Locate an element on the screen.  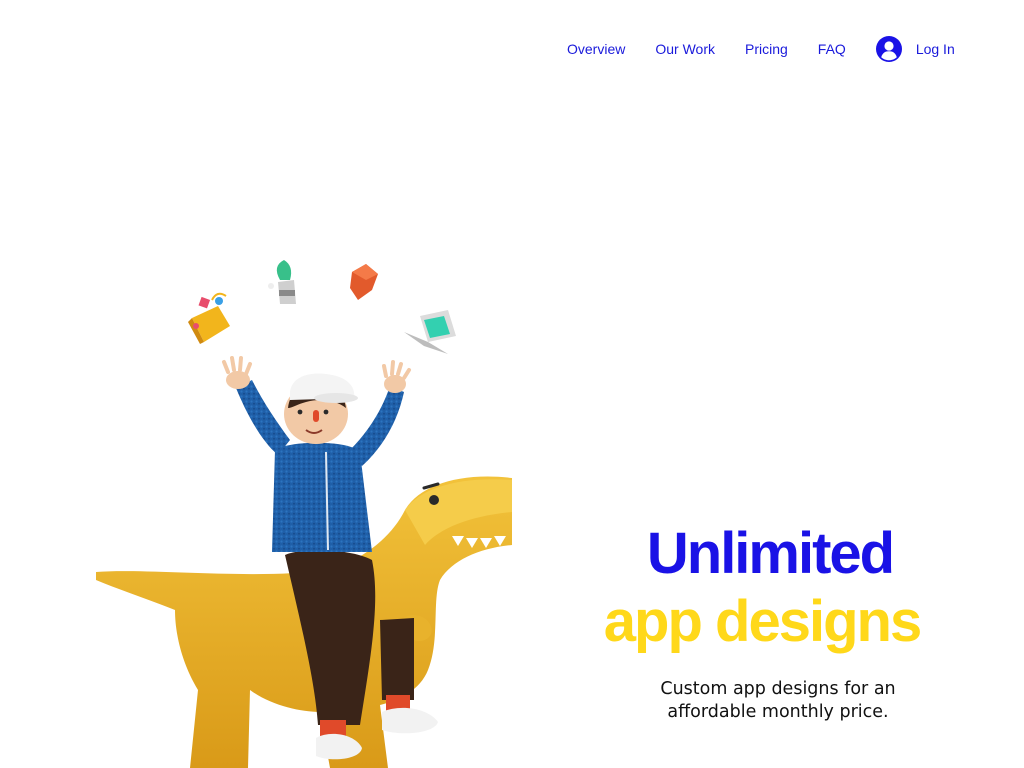
login-label: Log In is located at coordinates (935, 49).